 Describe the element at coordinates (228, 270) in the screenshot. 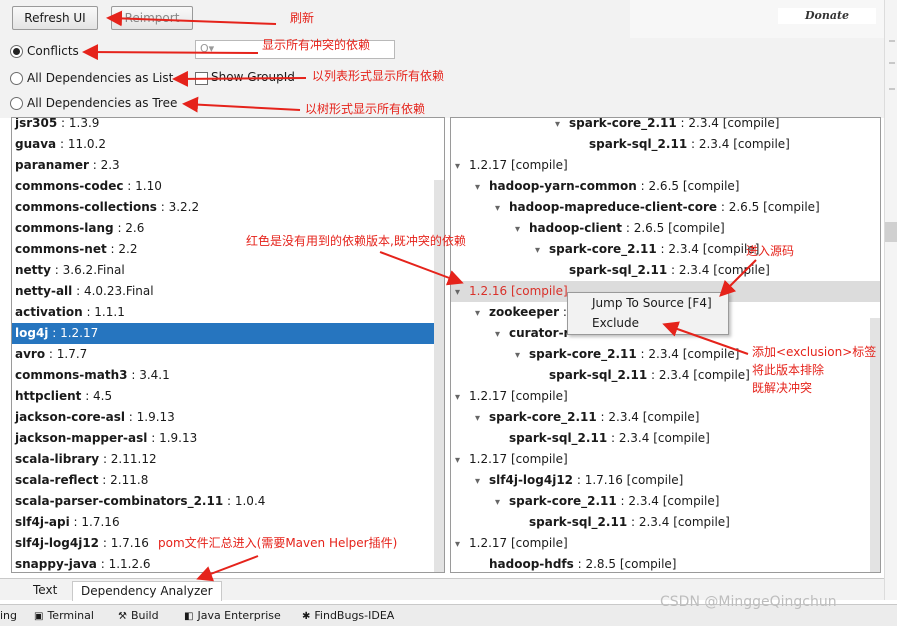

I see `list-item: netty : 3.6.2.Final` at that location.